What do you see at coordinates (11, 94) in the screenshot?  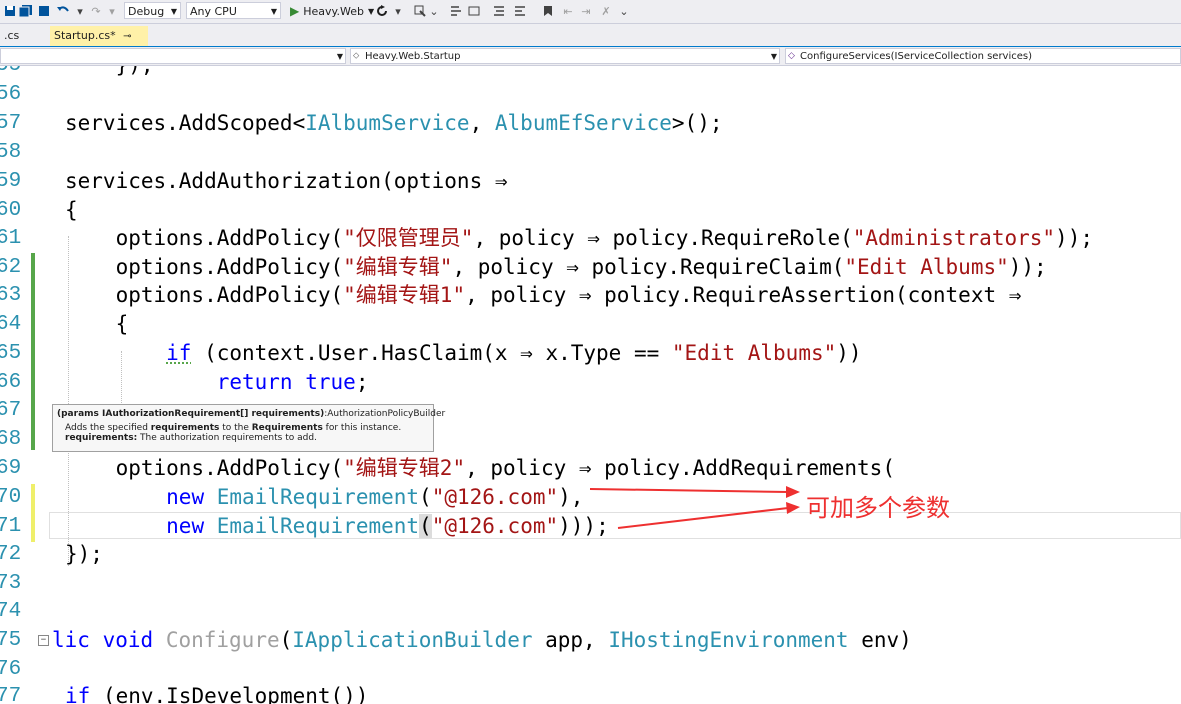 I see `line-number: 56` at bounding box center [11, 94].